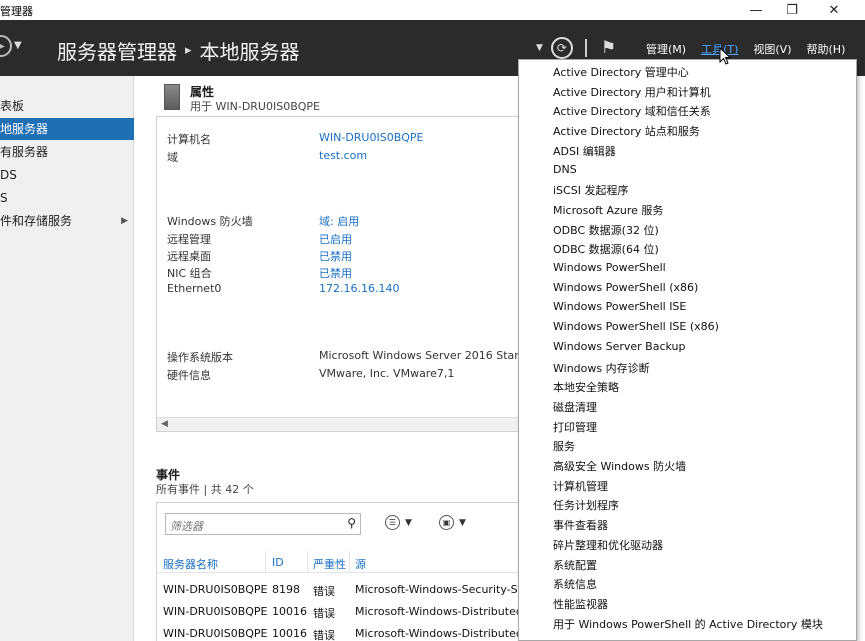 The image size is (865, 641). I want to click on menu-item-tool: 服务, so click(564, 447).